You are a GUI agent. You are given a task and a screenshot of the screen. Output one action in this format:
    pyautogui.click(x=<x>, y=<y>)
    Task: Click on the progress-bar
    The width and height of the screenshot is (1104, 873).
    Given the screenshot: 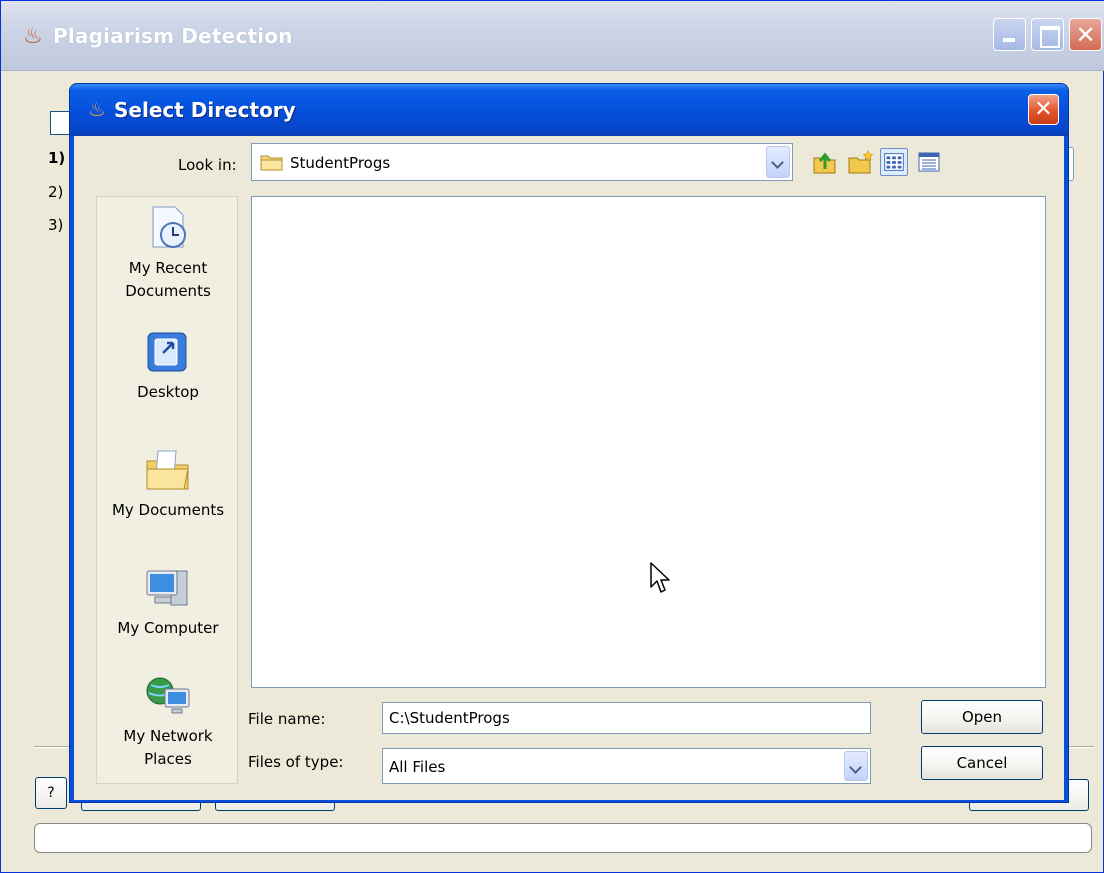 What is the action you would take?
    pyautogui.click(x=563, y=838)
    